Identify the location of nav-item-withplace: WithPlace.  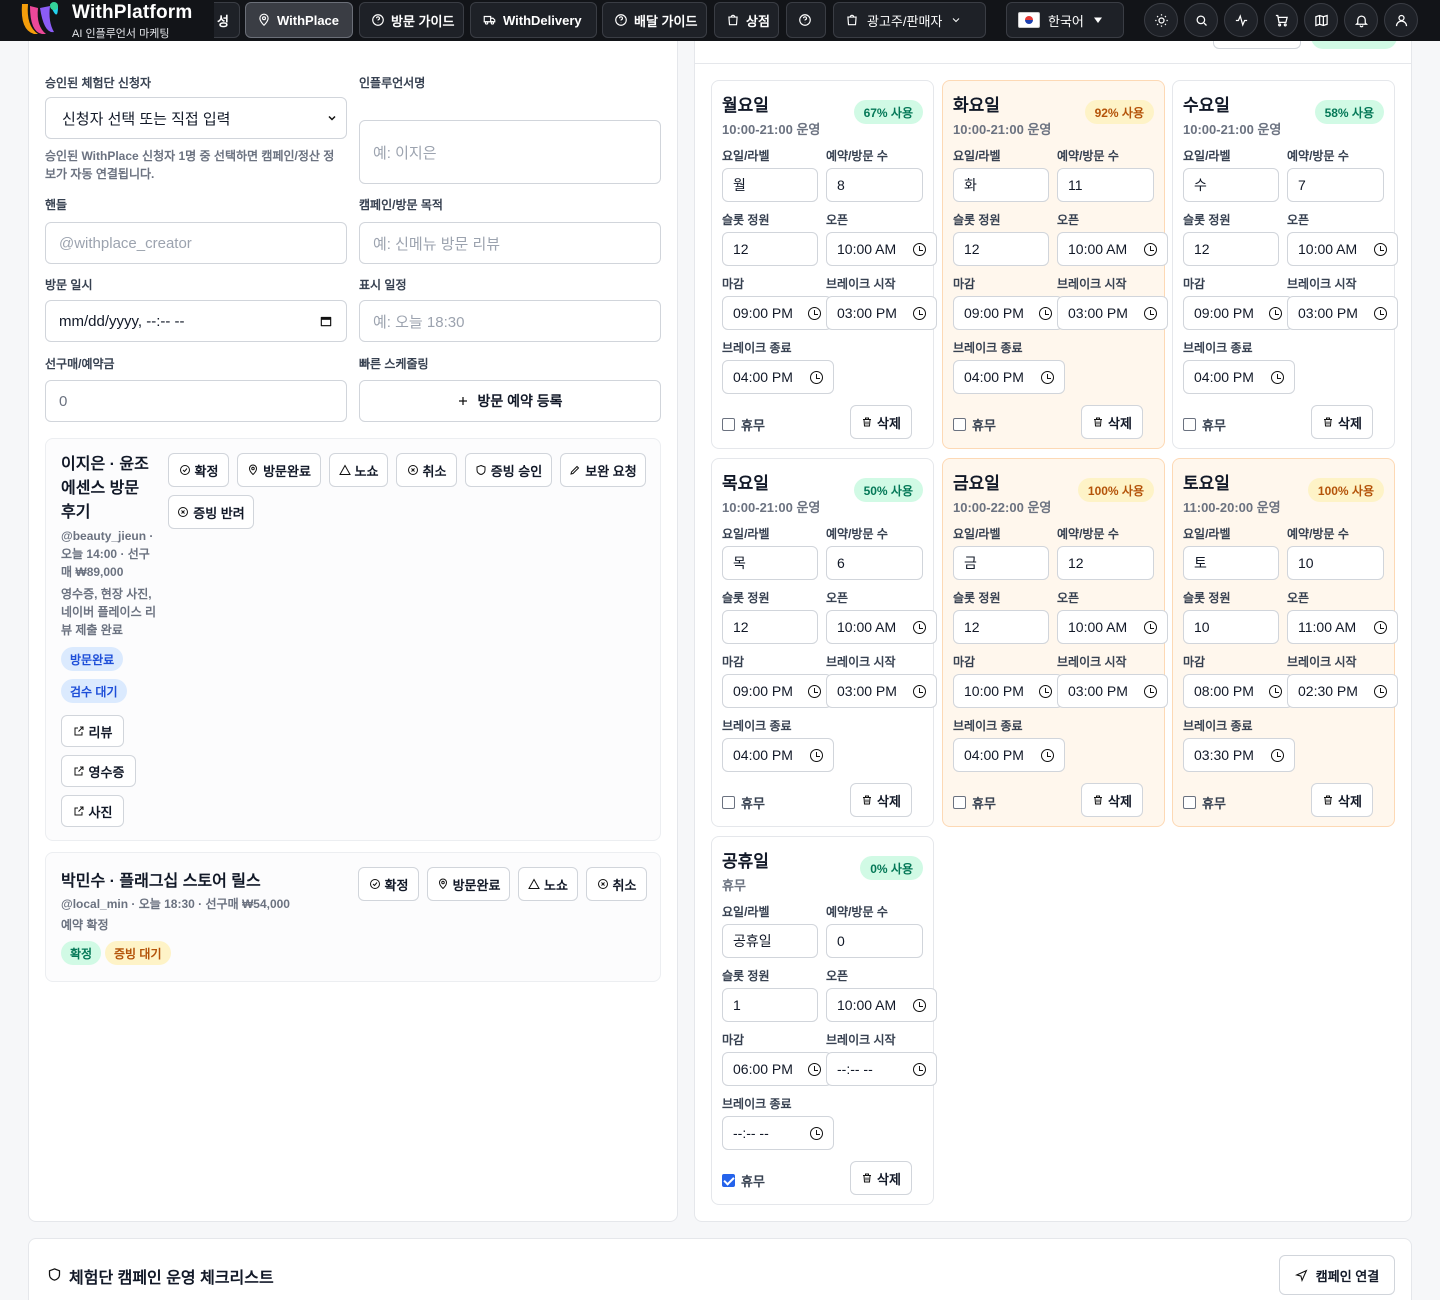
(299, 20).